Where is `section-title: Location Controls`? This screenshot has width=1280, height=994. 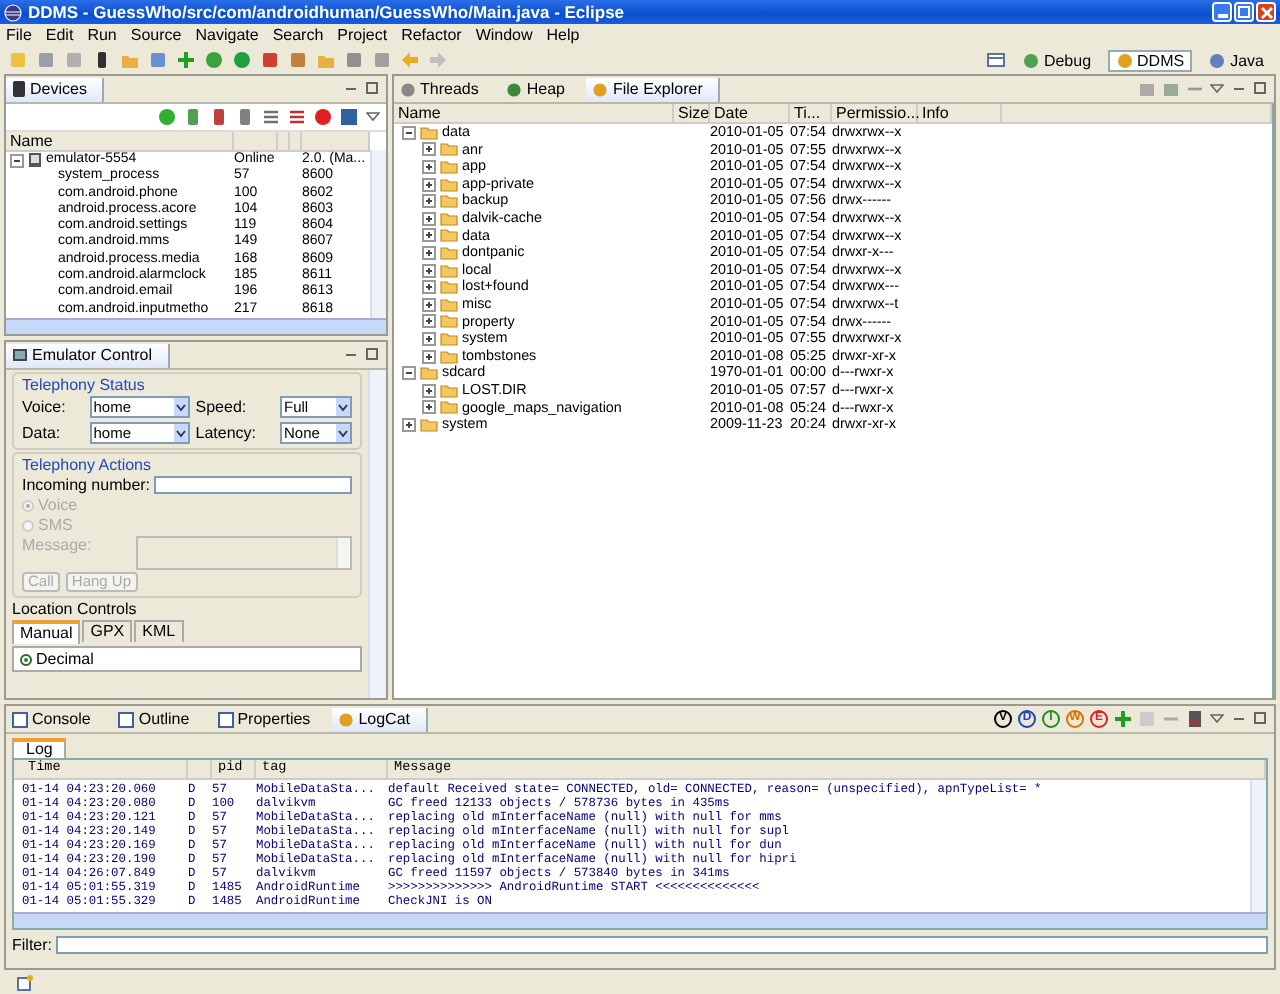
section-title: Location Controls is located at coordinates (75, 609).